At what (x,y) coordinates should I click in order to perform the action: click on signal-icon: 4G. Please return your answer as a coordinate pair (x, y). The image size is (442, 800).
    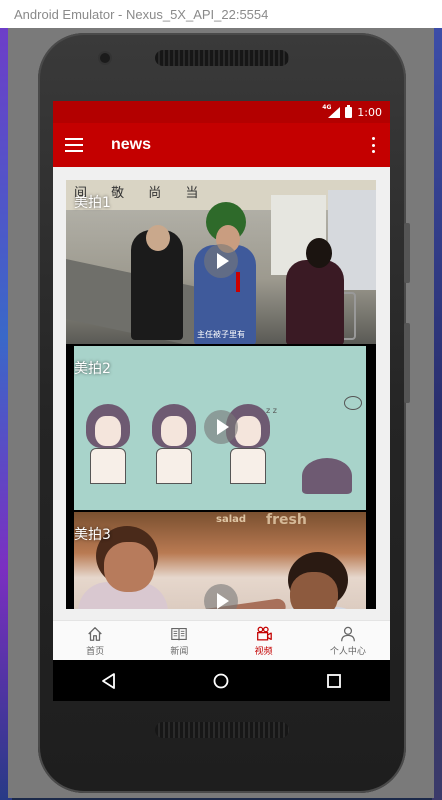
    Looking at the image, I should click on (331, 111).